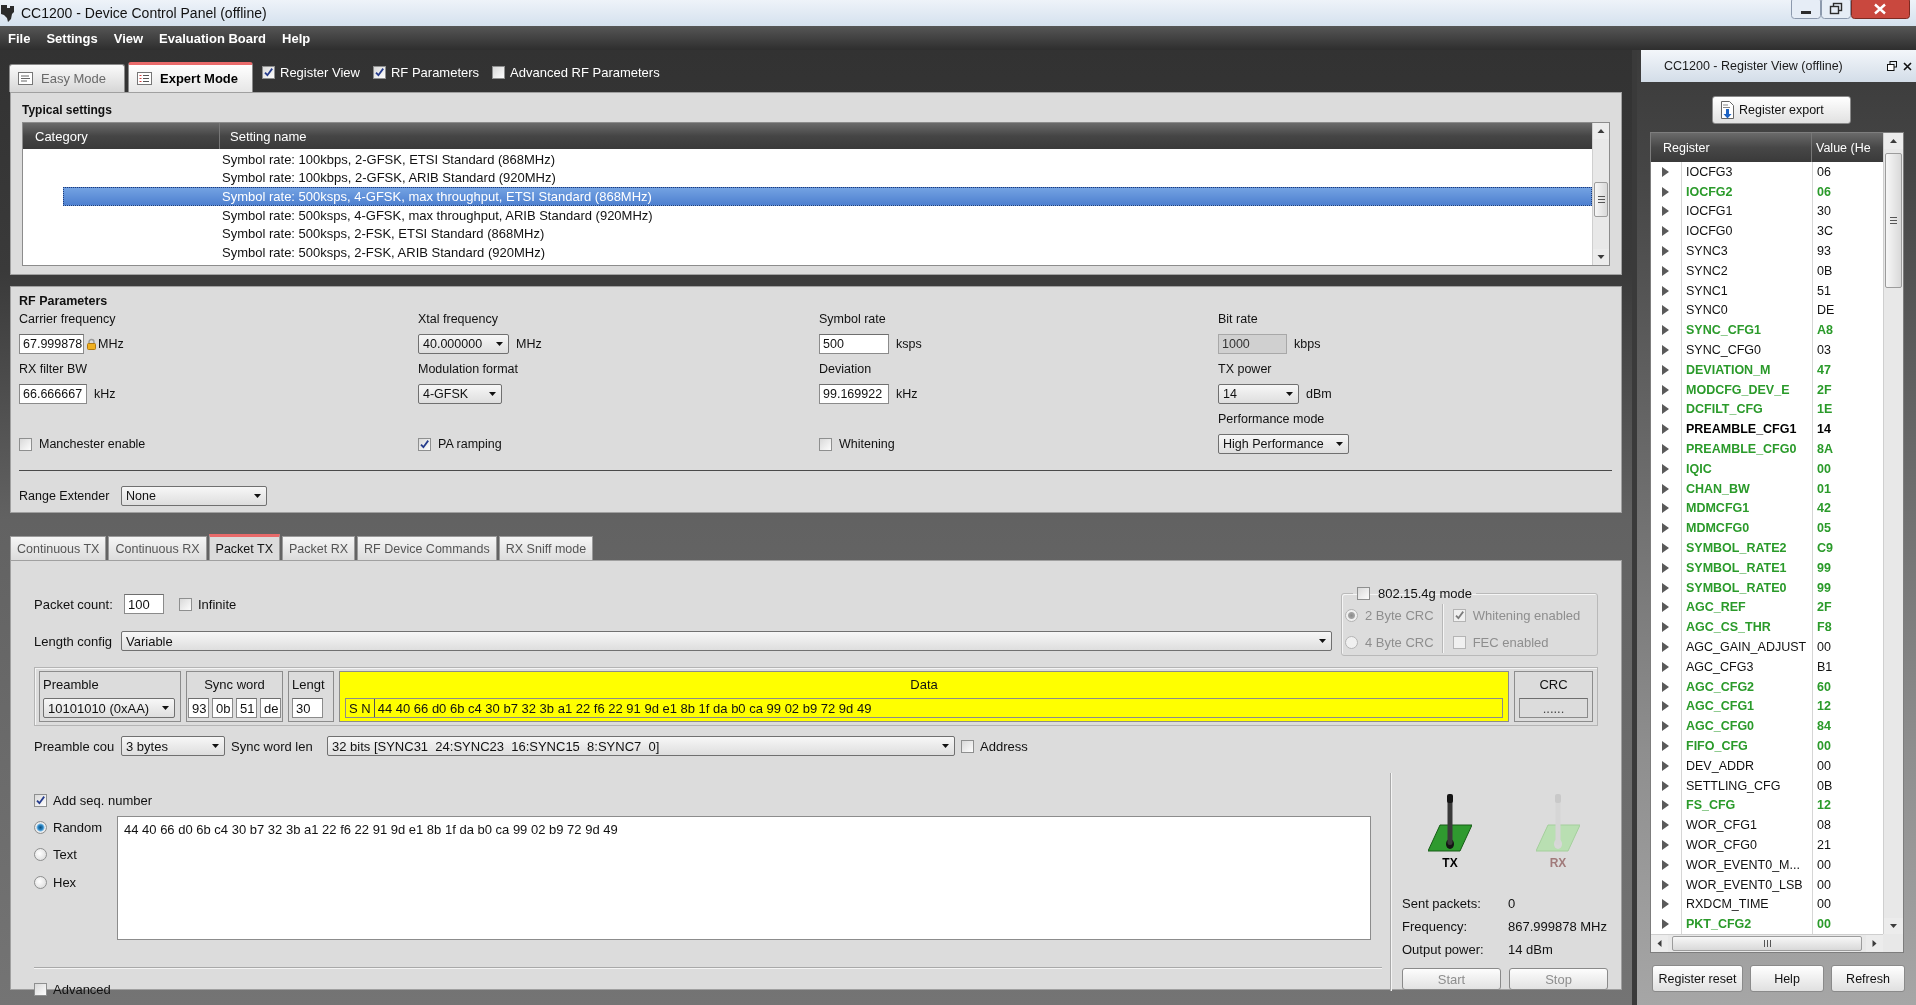 The width and height of the screenshot is (1916, 1005). Describe the element at coordinates (924, 708) in the screenshot. I see `input-field: S N 44 40 66 d0 6b c4 30 b7 32 3b a1 22 f6 22 91 9d e1 8b 1f da b0 ca 99 02 b9 72 9d 49` at that location.